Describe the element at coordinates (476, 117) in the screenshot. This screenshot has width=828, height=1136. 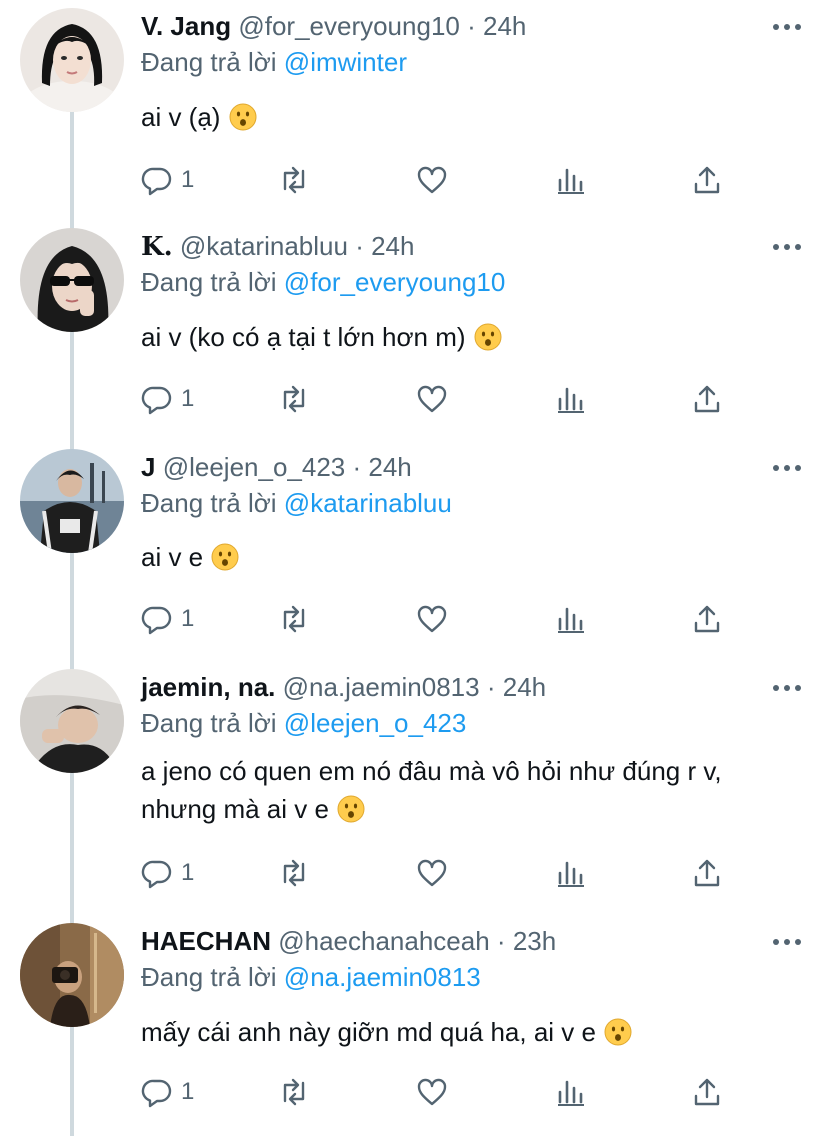
I see `tweet-text: ai v (ạ)` at that location.